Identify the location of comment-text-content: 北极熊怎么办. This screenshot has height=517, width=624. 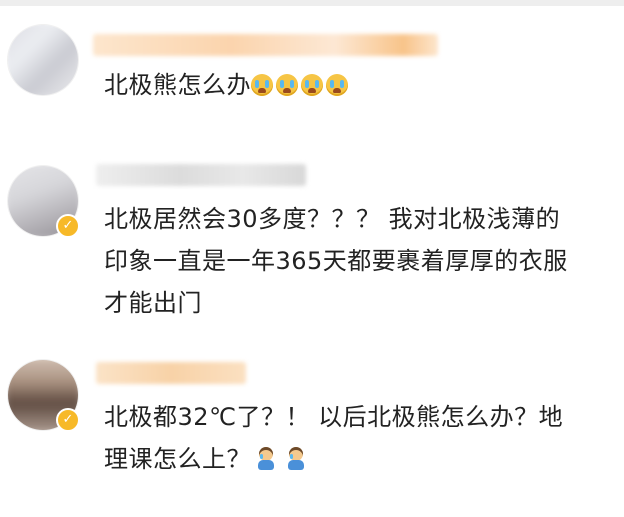
(177, 85).